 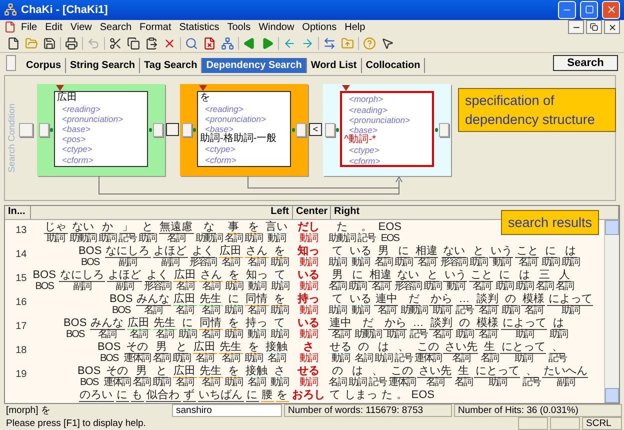 I want to click on token-word: 。, so click(x=366, y=226).